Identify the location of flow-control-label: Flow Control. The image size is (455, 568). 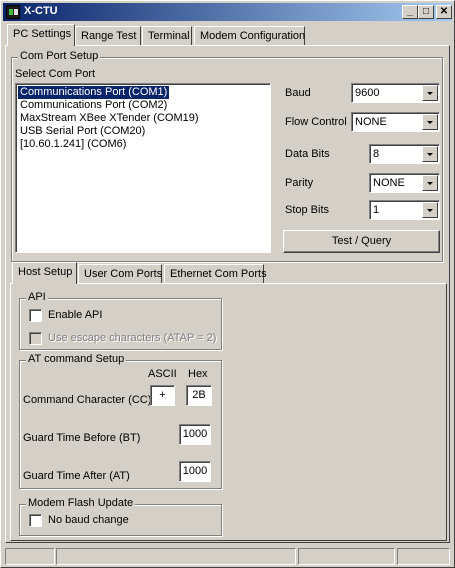
(316, 122).